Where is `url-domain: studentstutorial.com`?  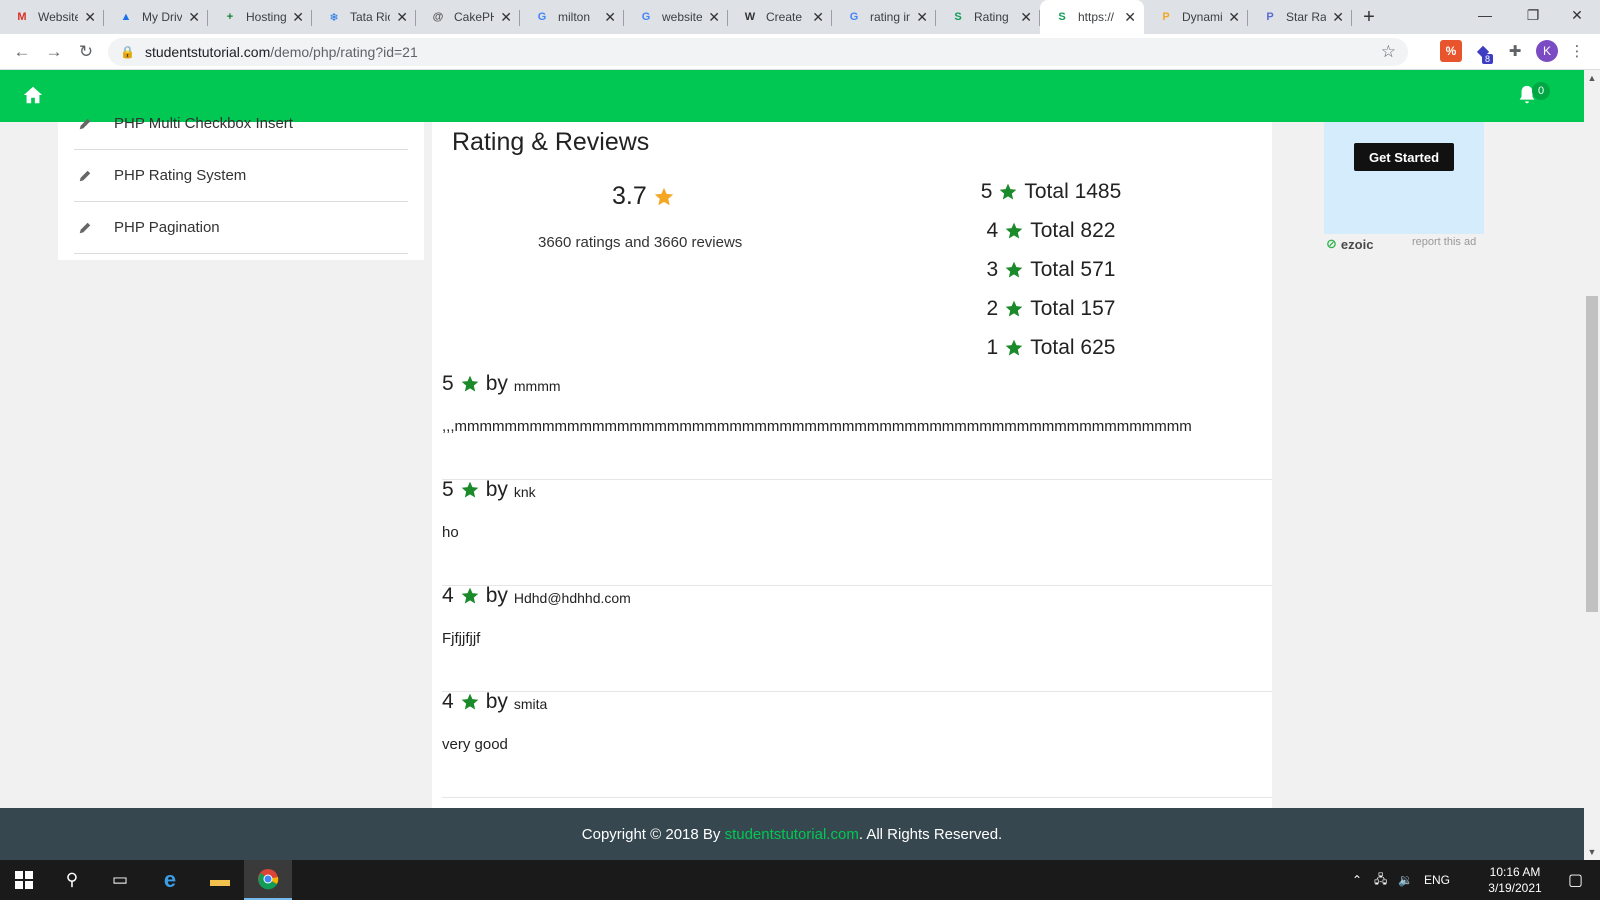 url-domain: studentstutorial.com is located at coordinates (207, 52).